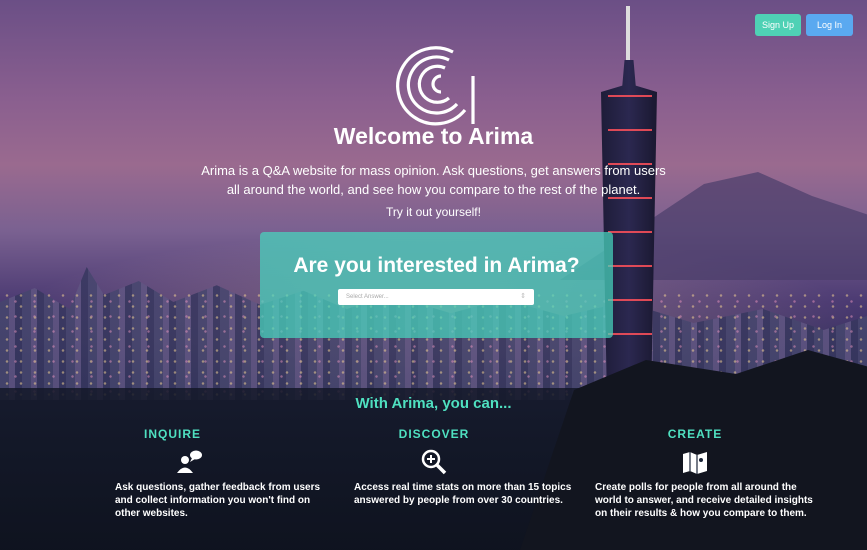  I want to click on page-title: Welcome to Arima, so click(433, 136).